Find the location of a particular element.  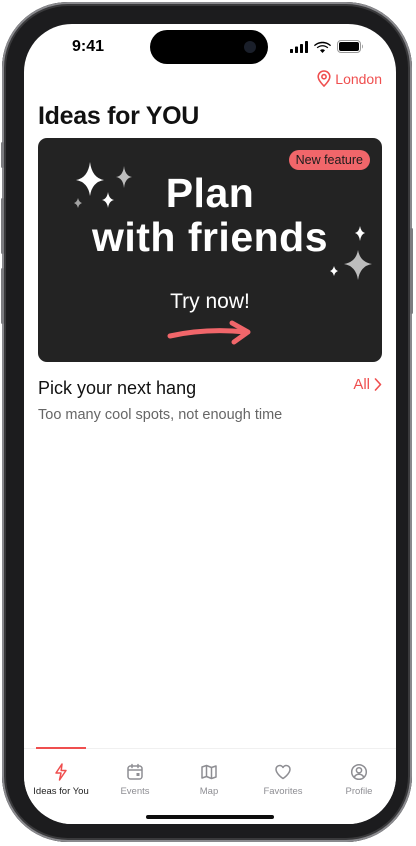

location-label: London is located at coordinates (358, 78).